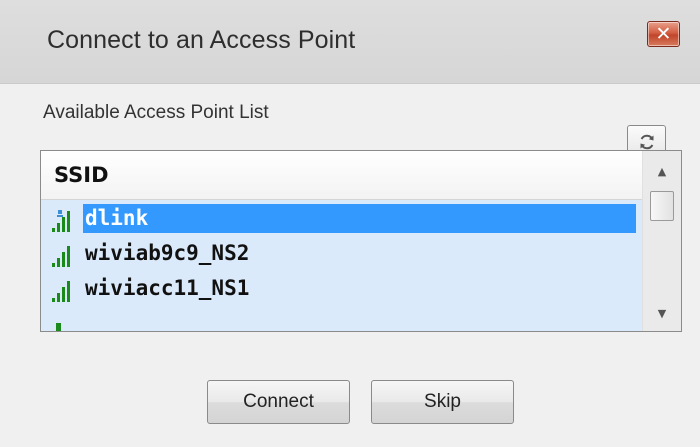 This screenshot has width=700, height=447. I want to click on scrollbar-thumb, so click(662, 206).